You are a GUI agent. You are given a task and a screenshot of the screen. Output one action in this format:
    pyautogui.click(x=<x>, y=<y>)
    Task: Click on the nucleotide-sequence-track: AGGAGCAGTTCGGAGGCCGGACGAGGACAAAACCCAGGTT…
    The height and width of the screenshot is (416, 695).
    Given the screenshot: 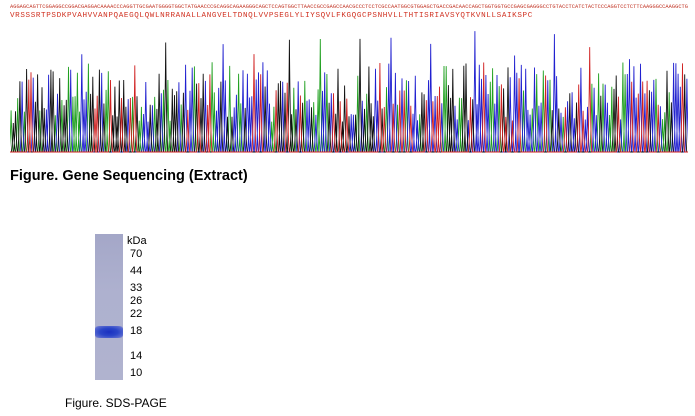 What is the action you would take?
    pyautogui.click(x=349, y=7)
    